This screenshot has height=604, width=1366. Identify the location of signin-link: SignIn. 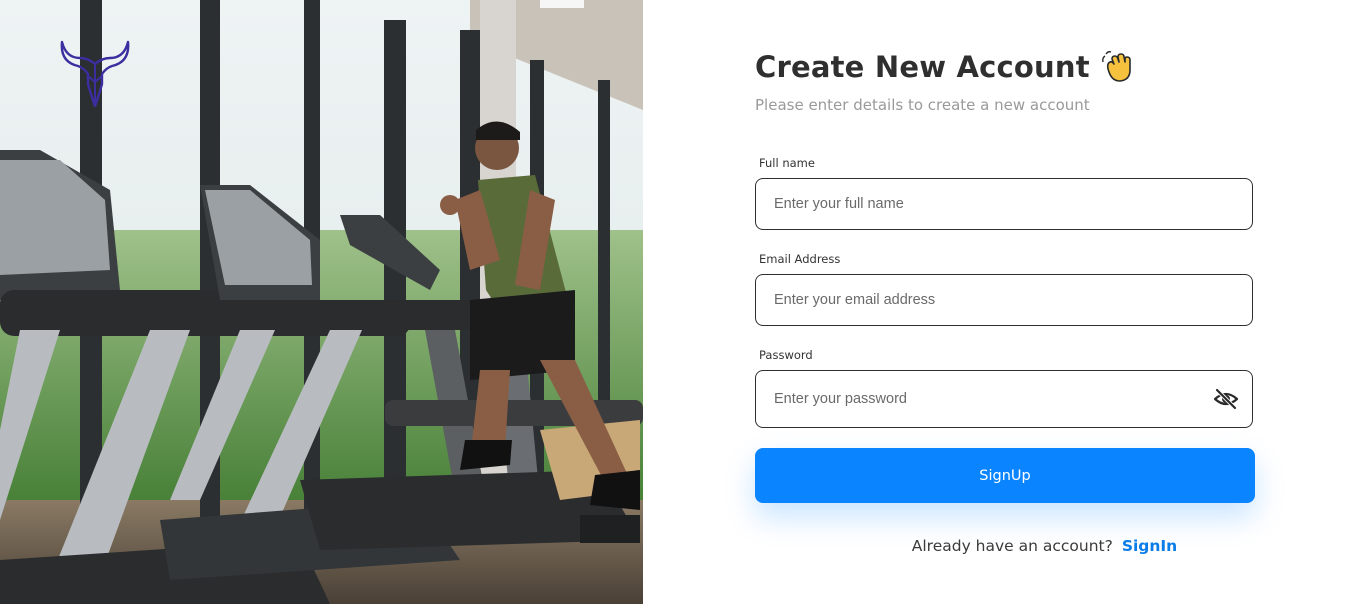
(1149, 546).